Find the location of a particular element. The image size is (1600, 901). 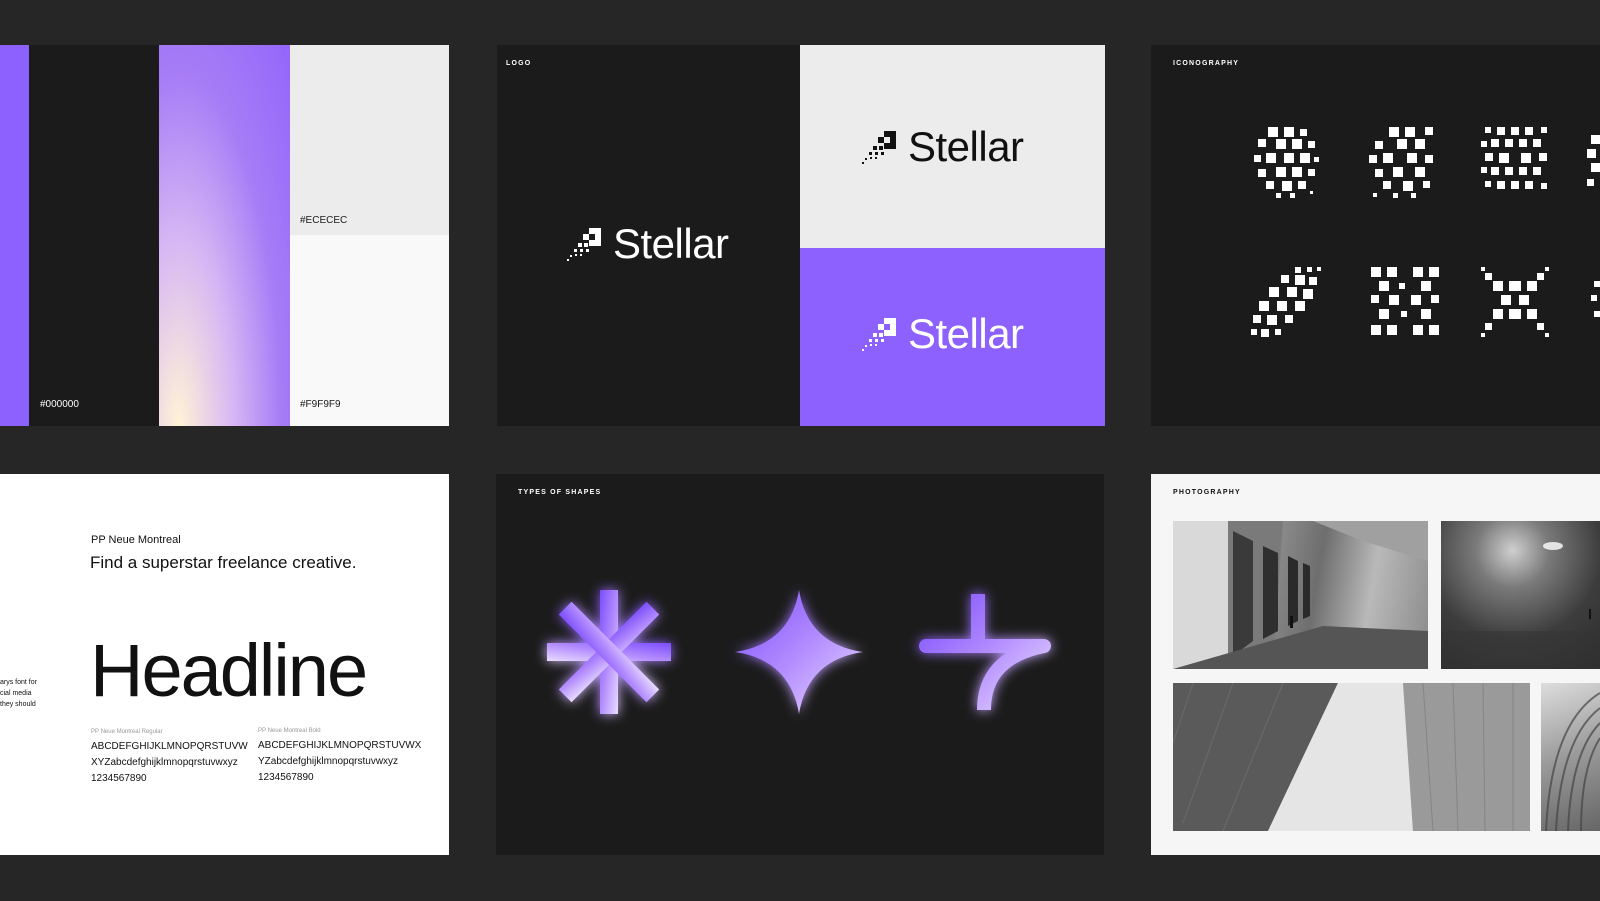

photo-curve is located at coordinates (1570, 757).